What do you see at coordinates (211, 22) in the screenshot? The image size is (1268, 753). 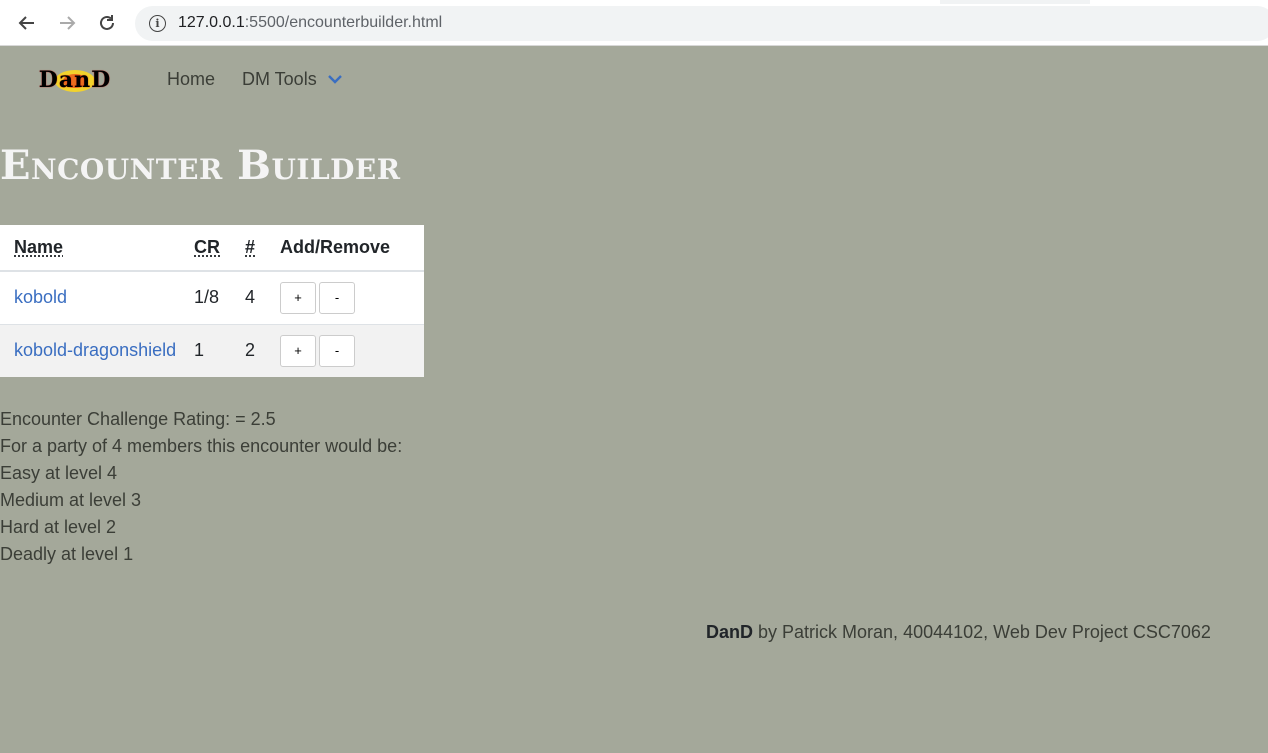 I see `url-host: 127.0.0.1` at bounding box center [211, 22].